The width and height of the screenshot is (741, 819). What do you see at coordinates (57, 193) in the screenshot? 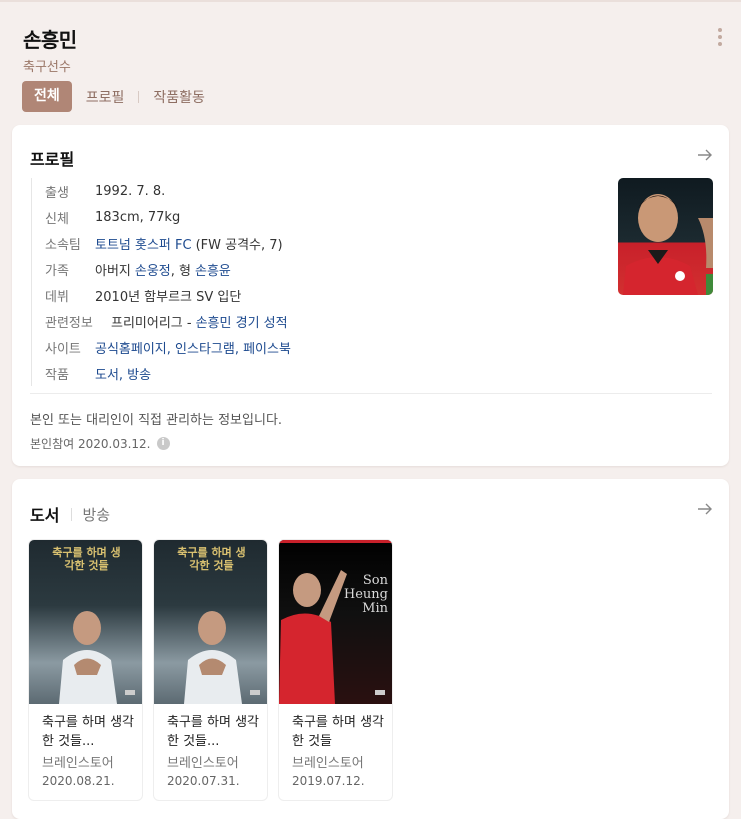
I see `row-label: 출생` at bounding box center [57, 193].